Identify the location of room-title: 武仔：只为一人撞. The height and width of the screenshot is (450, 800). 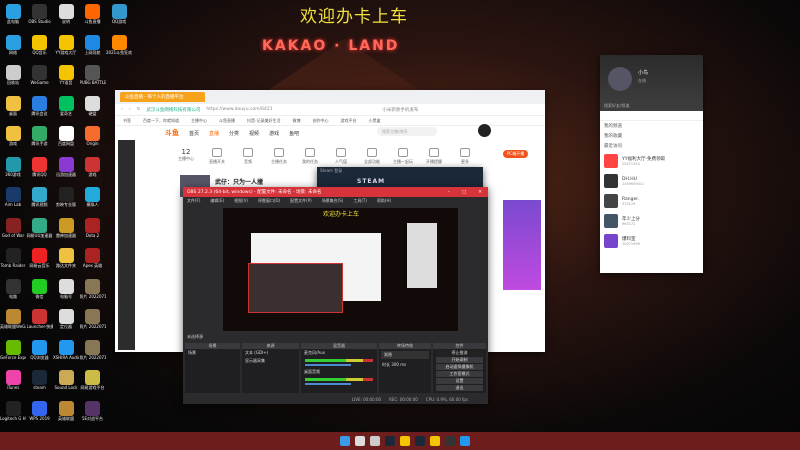
(239, 181).